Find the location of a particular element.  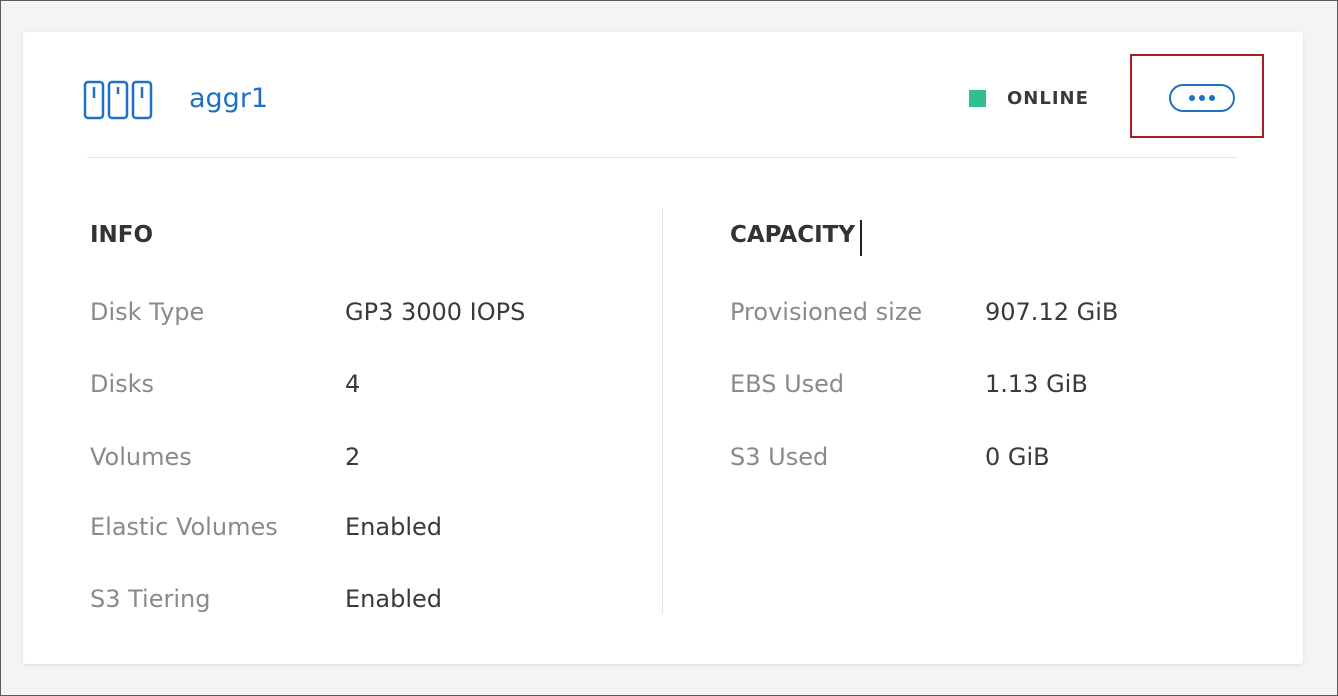

info-label-elastic-volumes: Elastic Volumes is located at coordinates (184, 527).